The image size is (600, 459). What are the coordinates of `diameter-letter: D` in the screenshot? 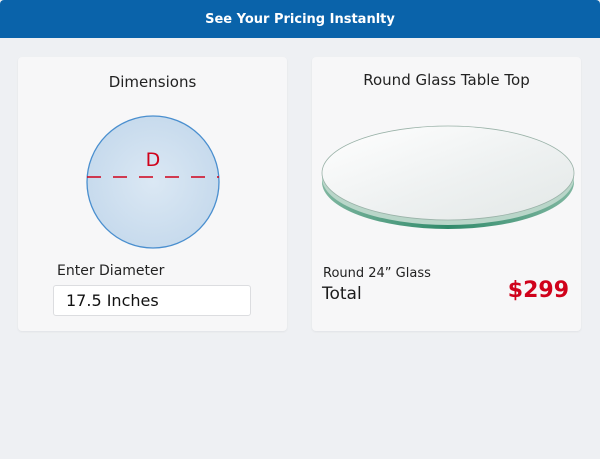 It's located at (153, 160).